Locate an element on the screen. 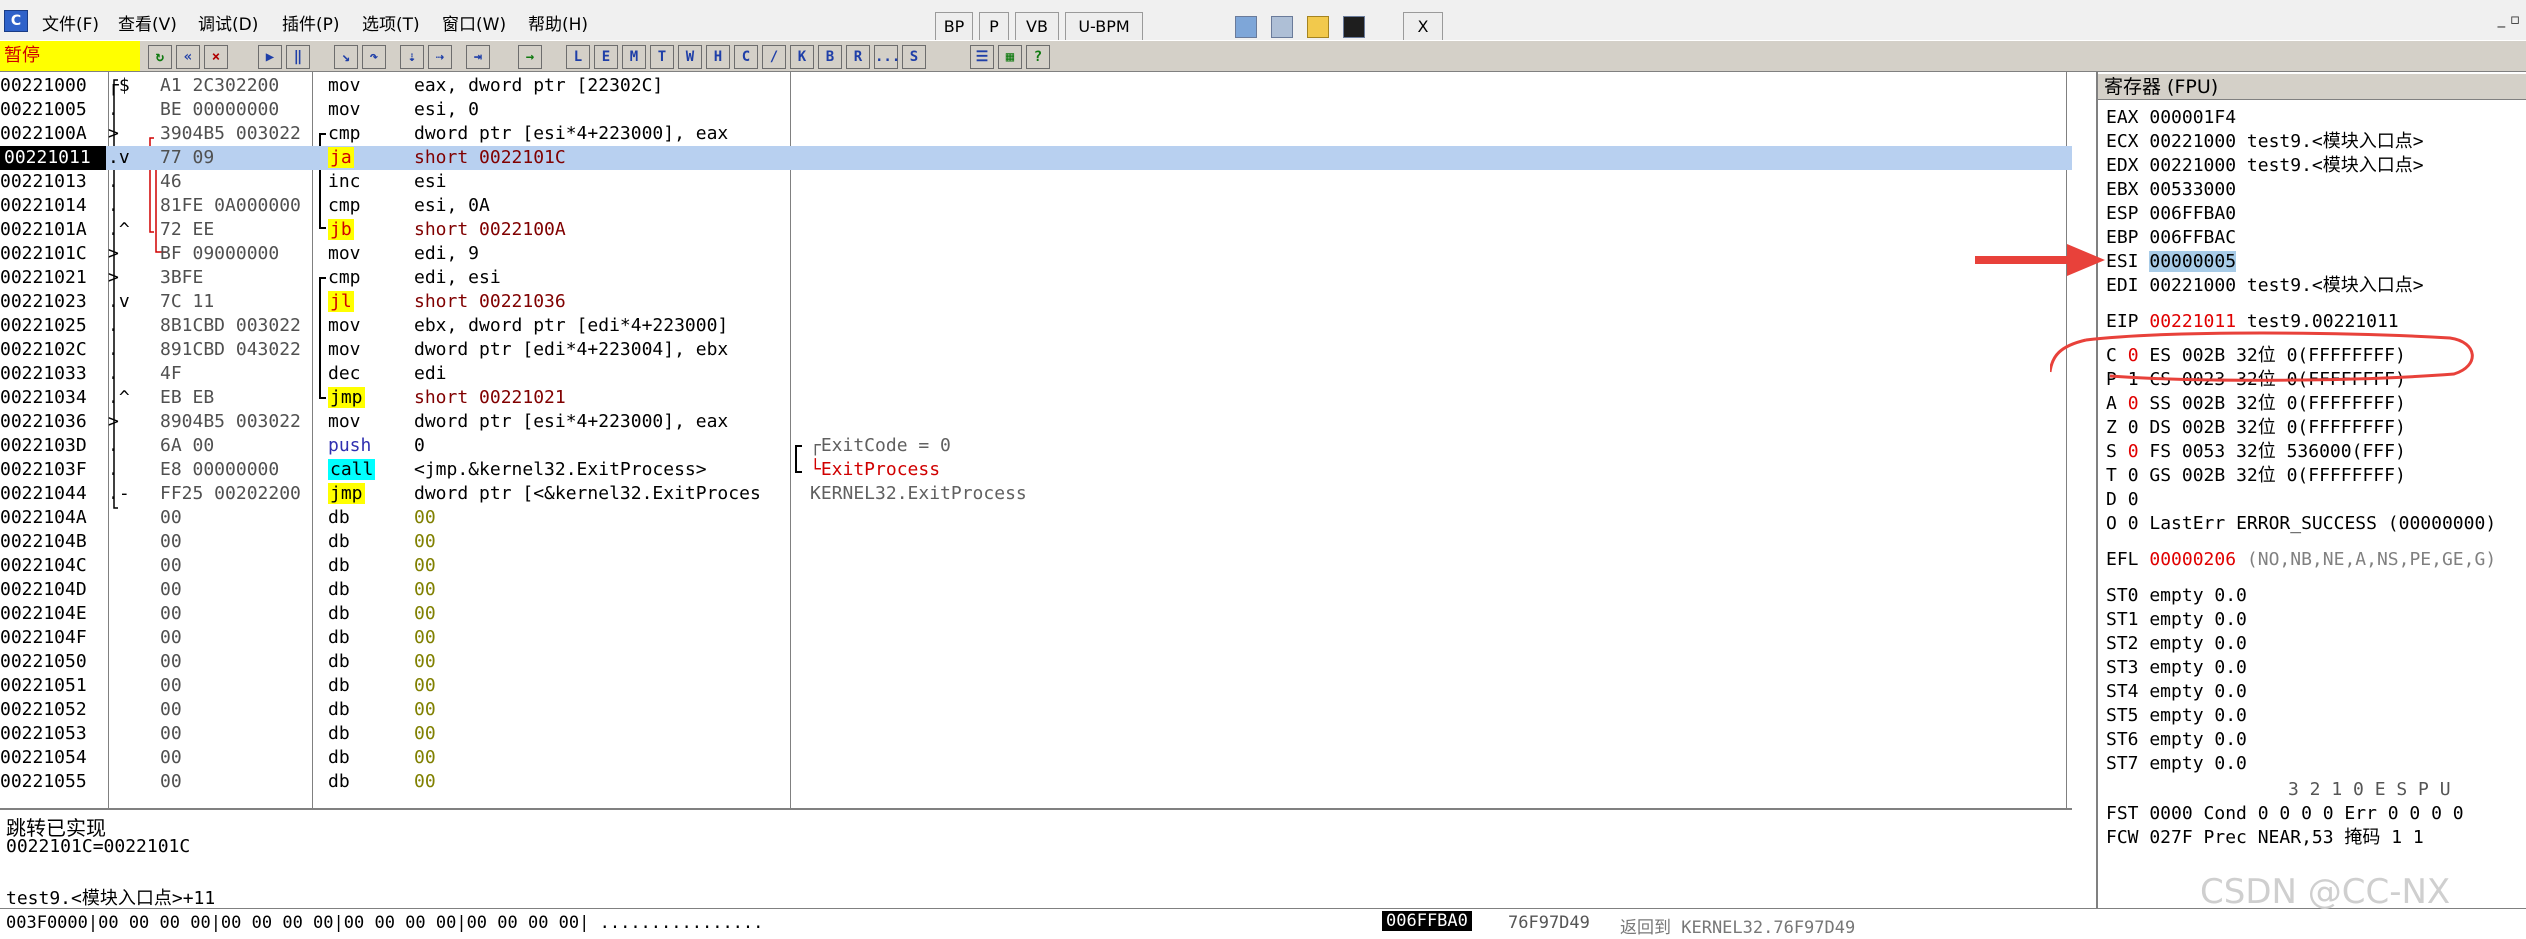  fpu-register: ST2 empty 0.0 is located at coordinates (2176, 644).